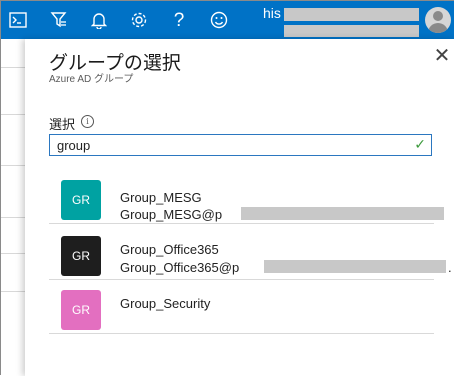  I want to click on avatar-head, so click(438, 16).